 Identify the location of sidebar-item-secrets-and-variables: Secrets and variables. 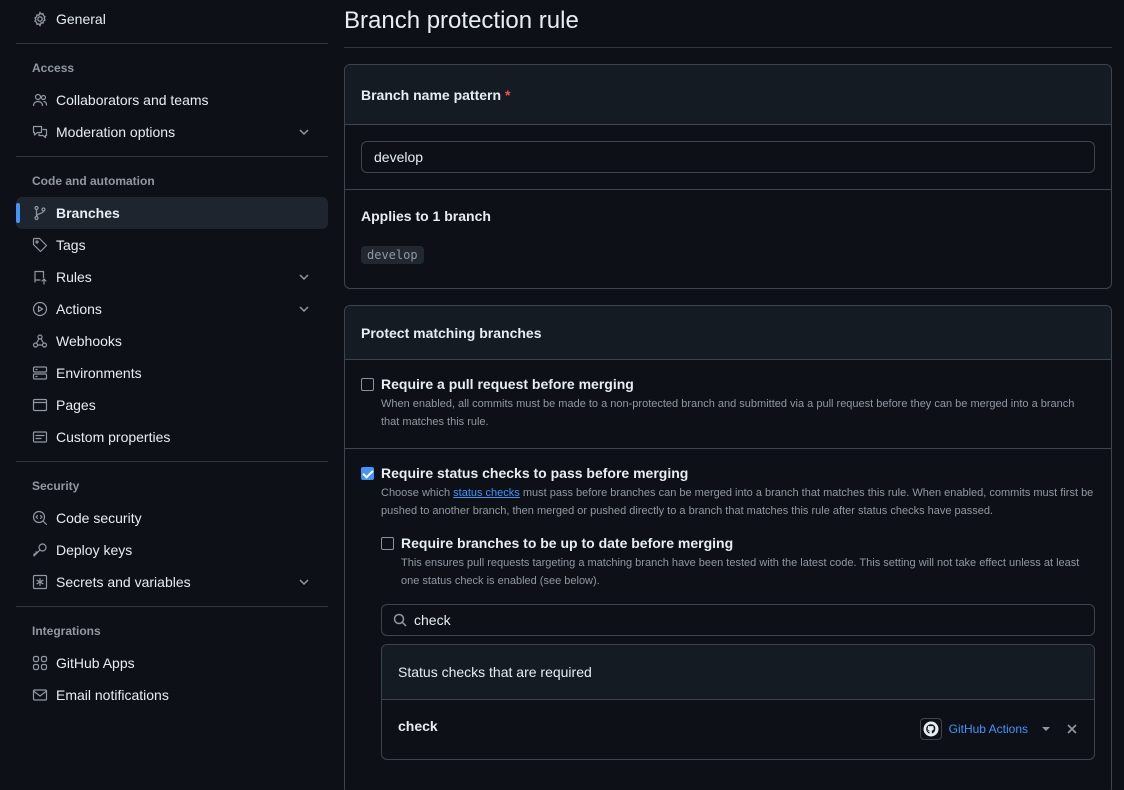
(172, 582).